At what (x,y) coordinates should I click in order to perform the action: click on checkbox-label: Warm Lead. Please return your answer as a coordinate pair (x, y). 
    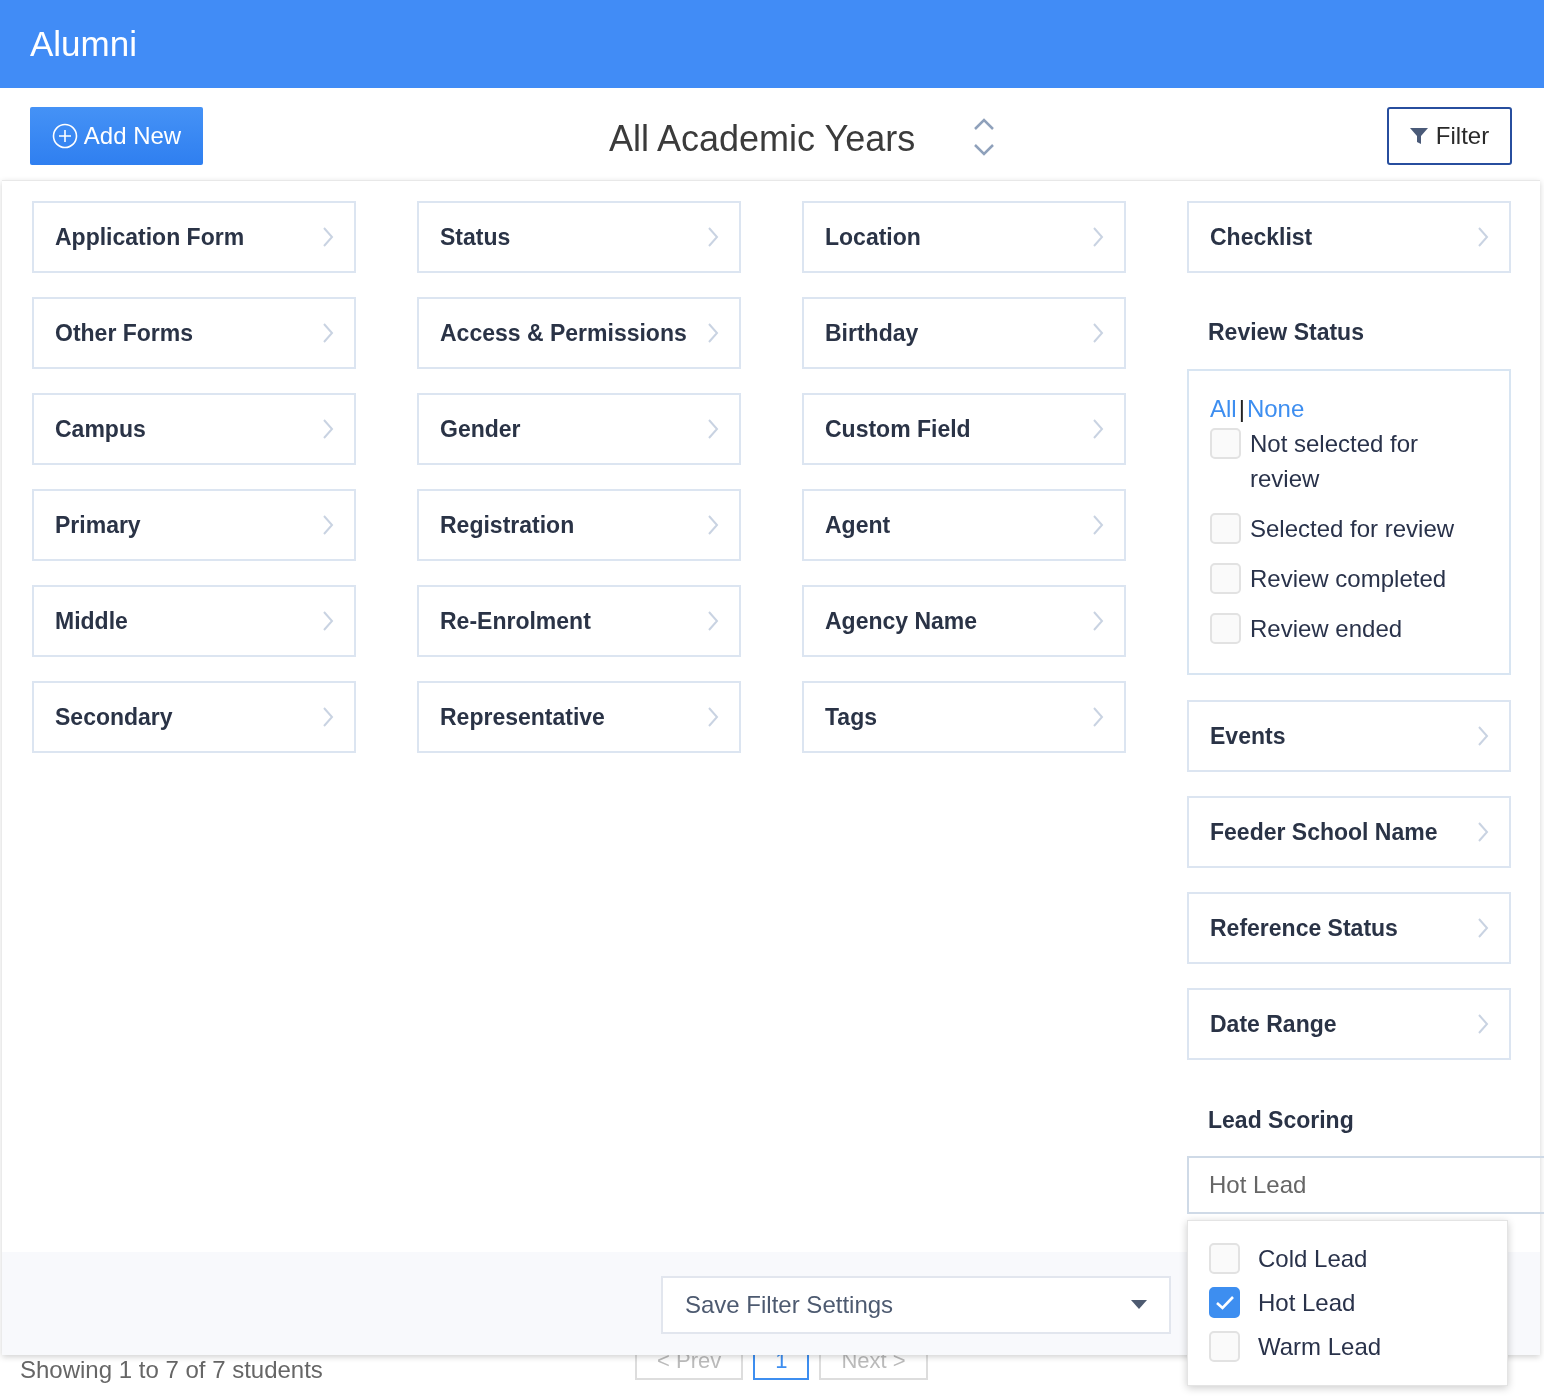
    Looking at the image, I should click on (1320, 1347).